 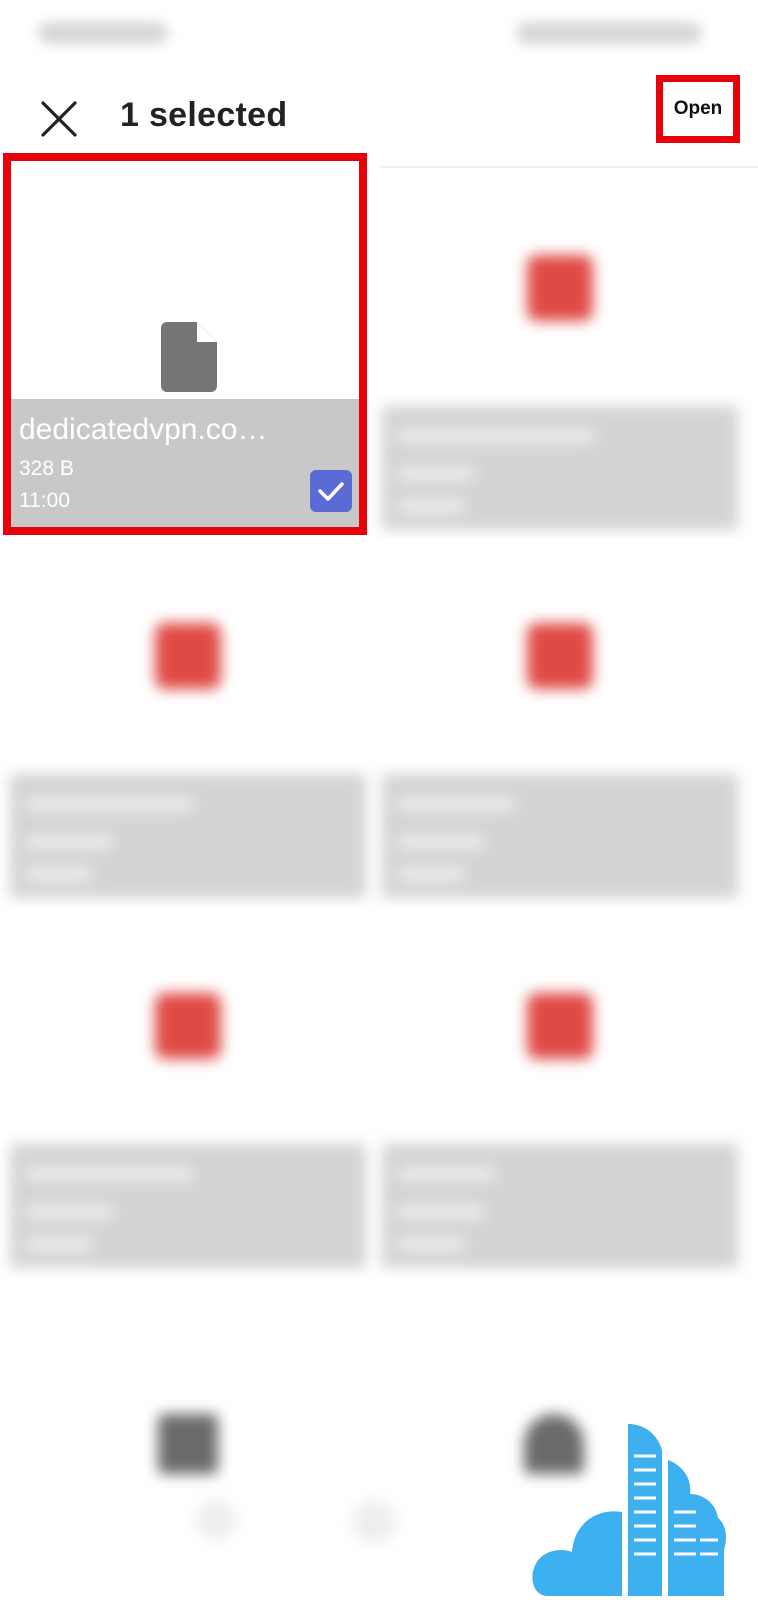 I want to click on check-icon, so click(x=331, y=491).